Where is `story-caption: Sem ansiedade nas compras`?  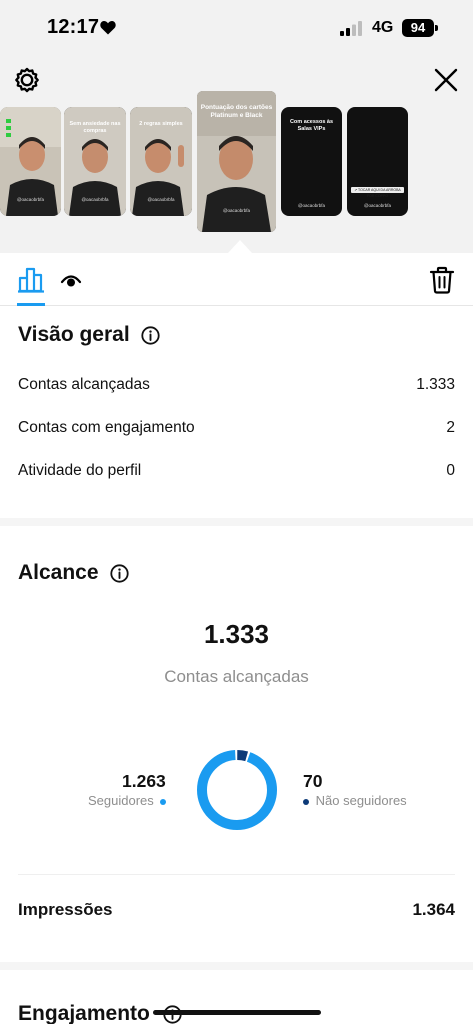 story-caption: Sem ansiedade nas compras is located at coordinates (95, 127).